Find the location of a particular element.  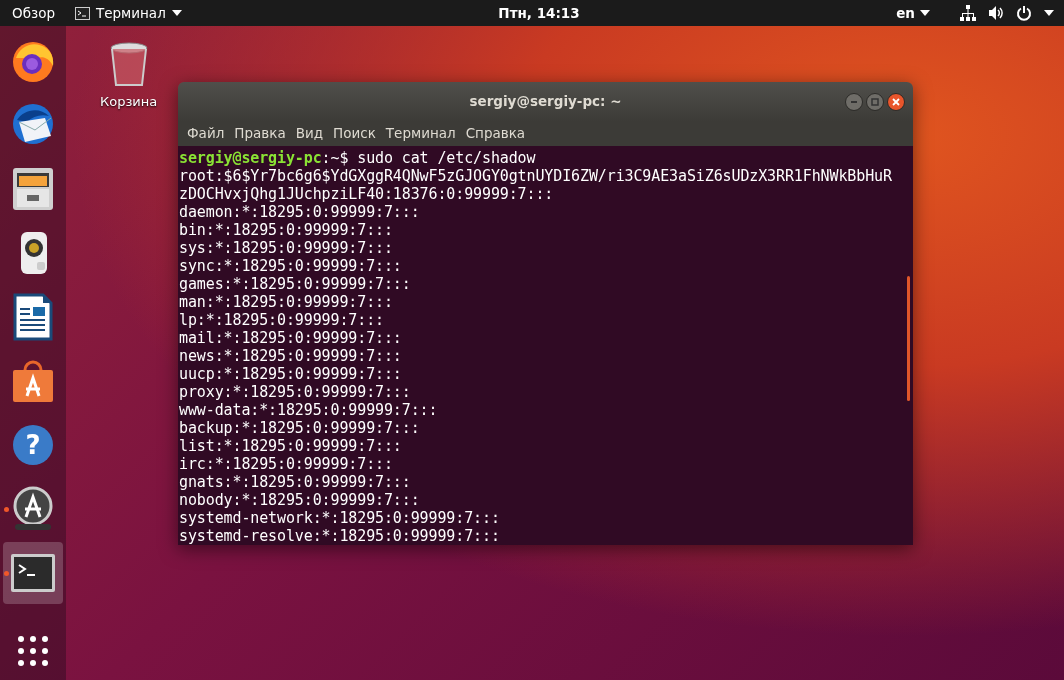

output-line: bin:*:18295:0:99999:7::: is located at coordinates (286, 230).